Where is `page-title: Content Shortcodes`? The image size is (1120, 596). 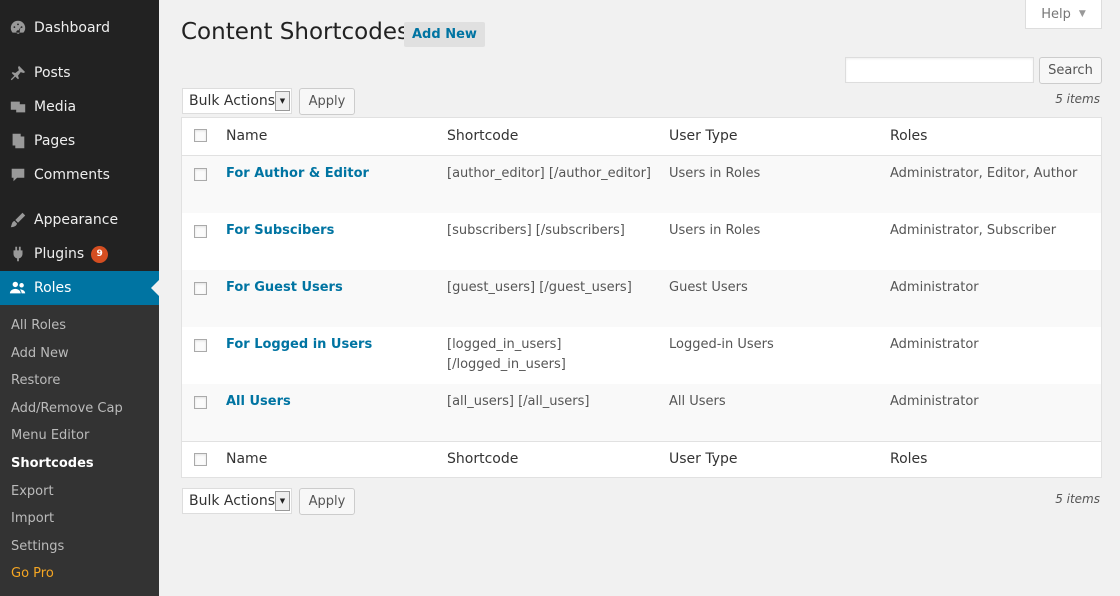 page-title: Content Shortcodes is located at coordinates (295, 32).